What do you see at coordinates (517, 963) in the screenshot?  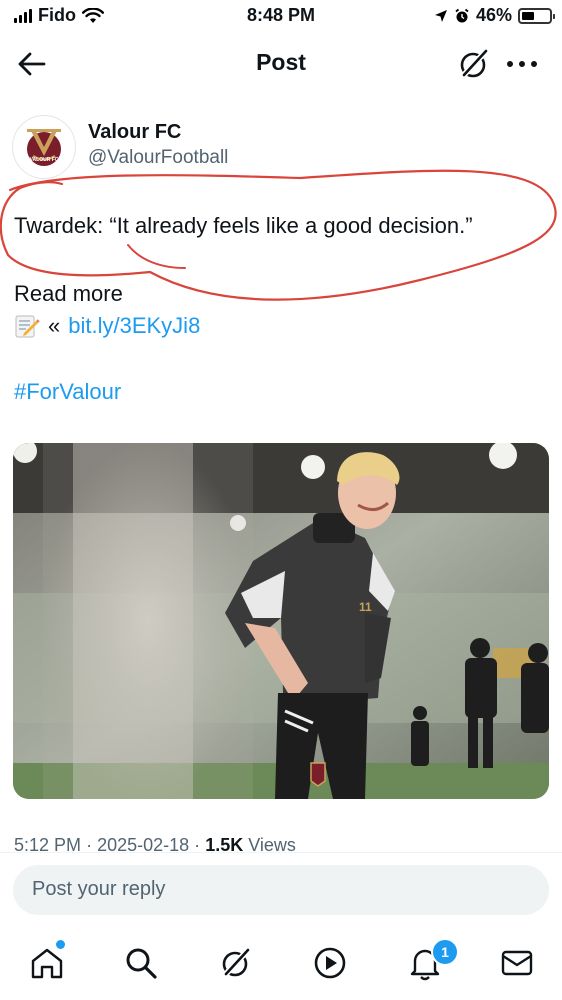 I see `messages-icon` at bounding box center [517, 963].